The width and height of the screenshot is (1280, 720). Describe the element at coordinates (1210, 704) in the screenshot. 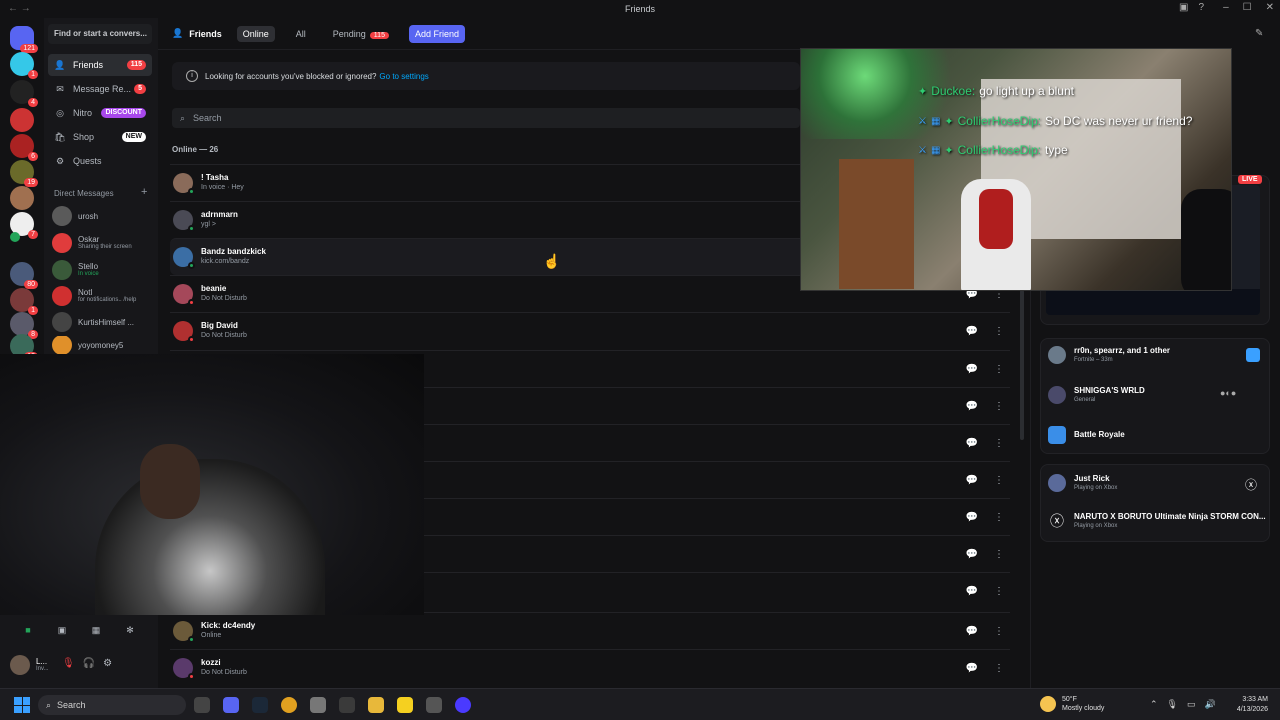

I see `volume-icon: 🔊` at that location.